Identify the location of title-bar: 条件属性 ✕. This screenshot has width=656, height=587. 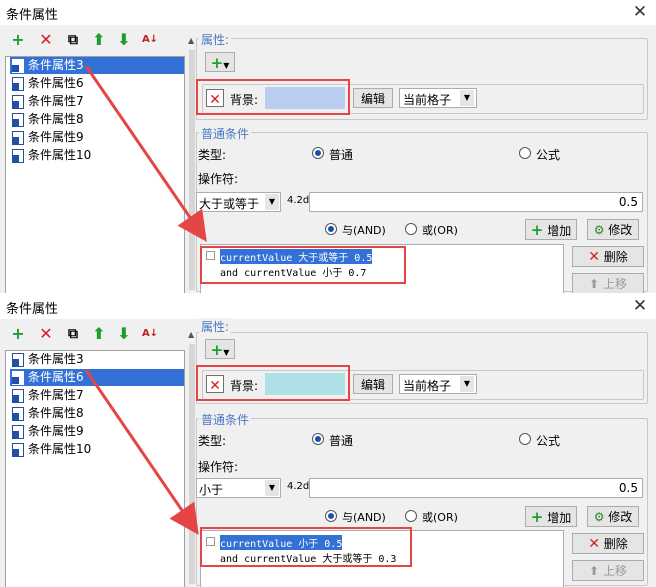
(328, 12).